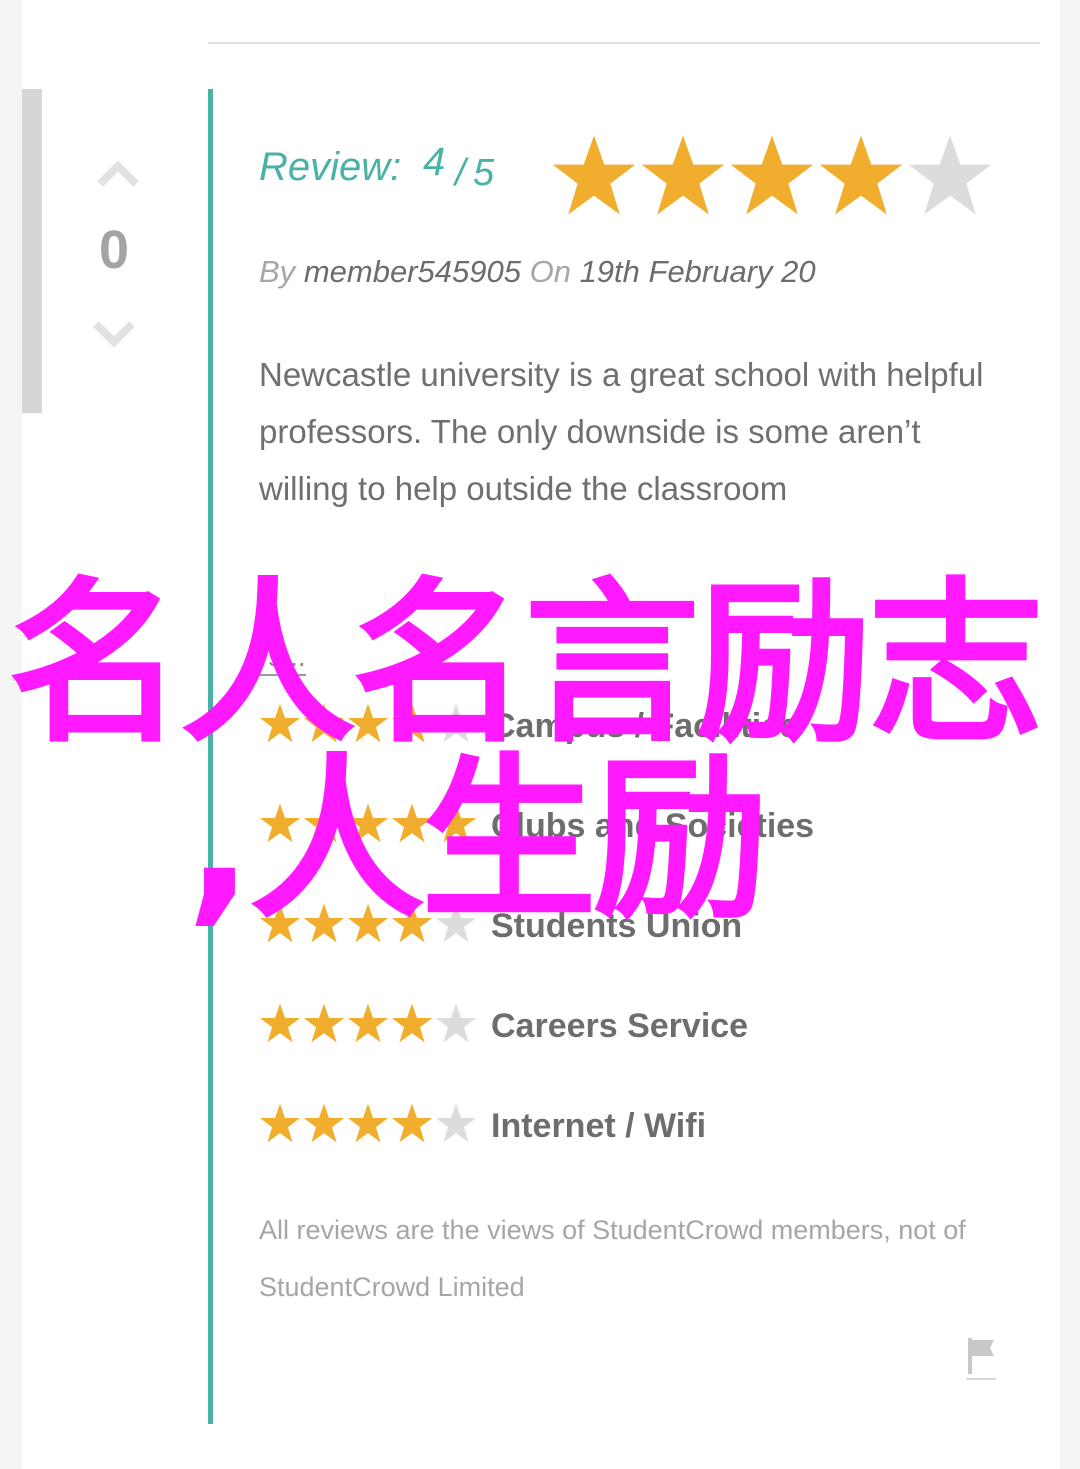 This screenshot has height=1469, width=1080. What do you see at coordinates (484, 173) in the screenshot?
I see `review-max: 5` at bounding box center [484, 173].